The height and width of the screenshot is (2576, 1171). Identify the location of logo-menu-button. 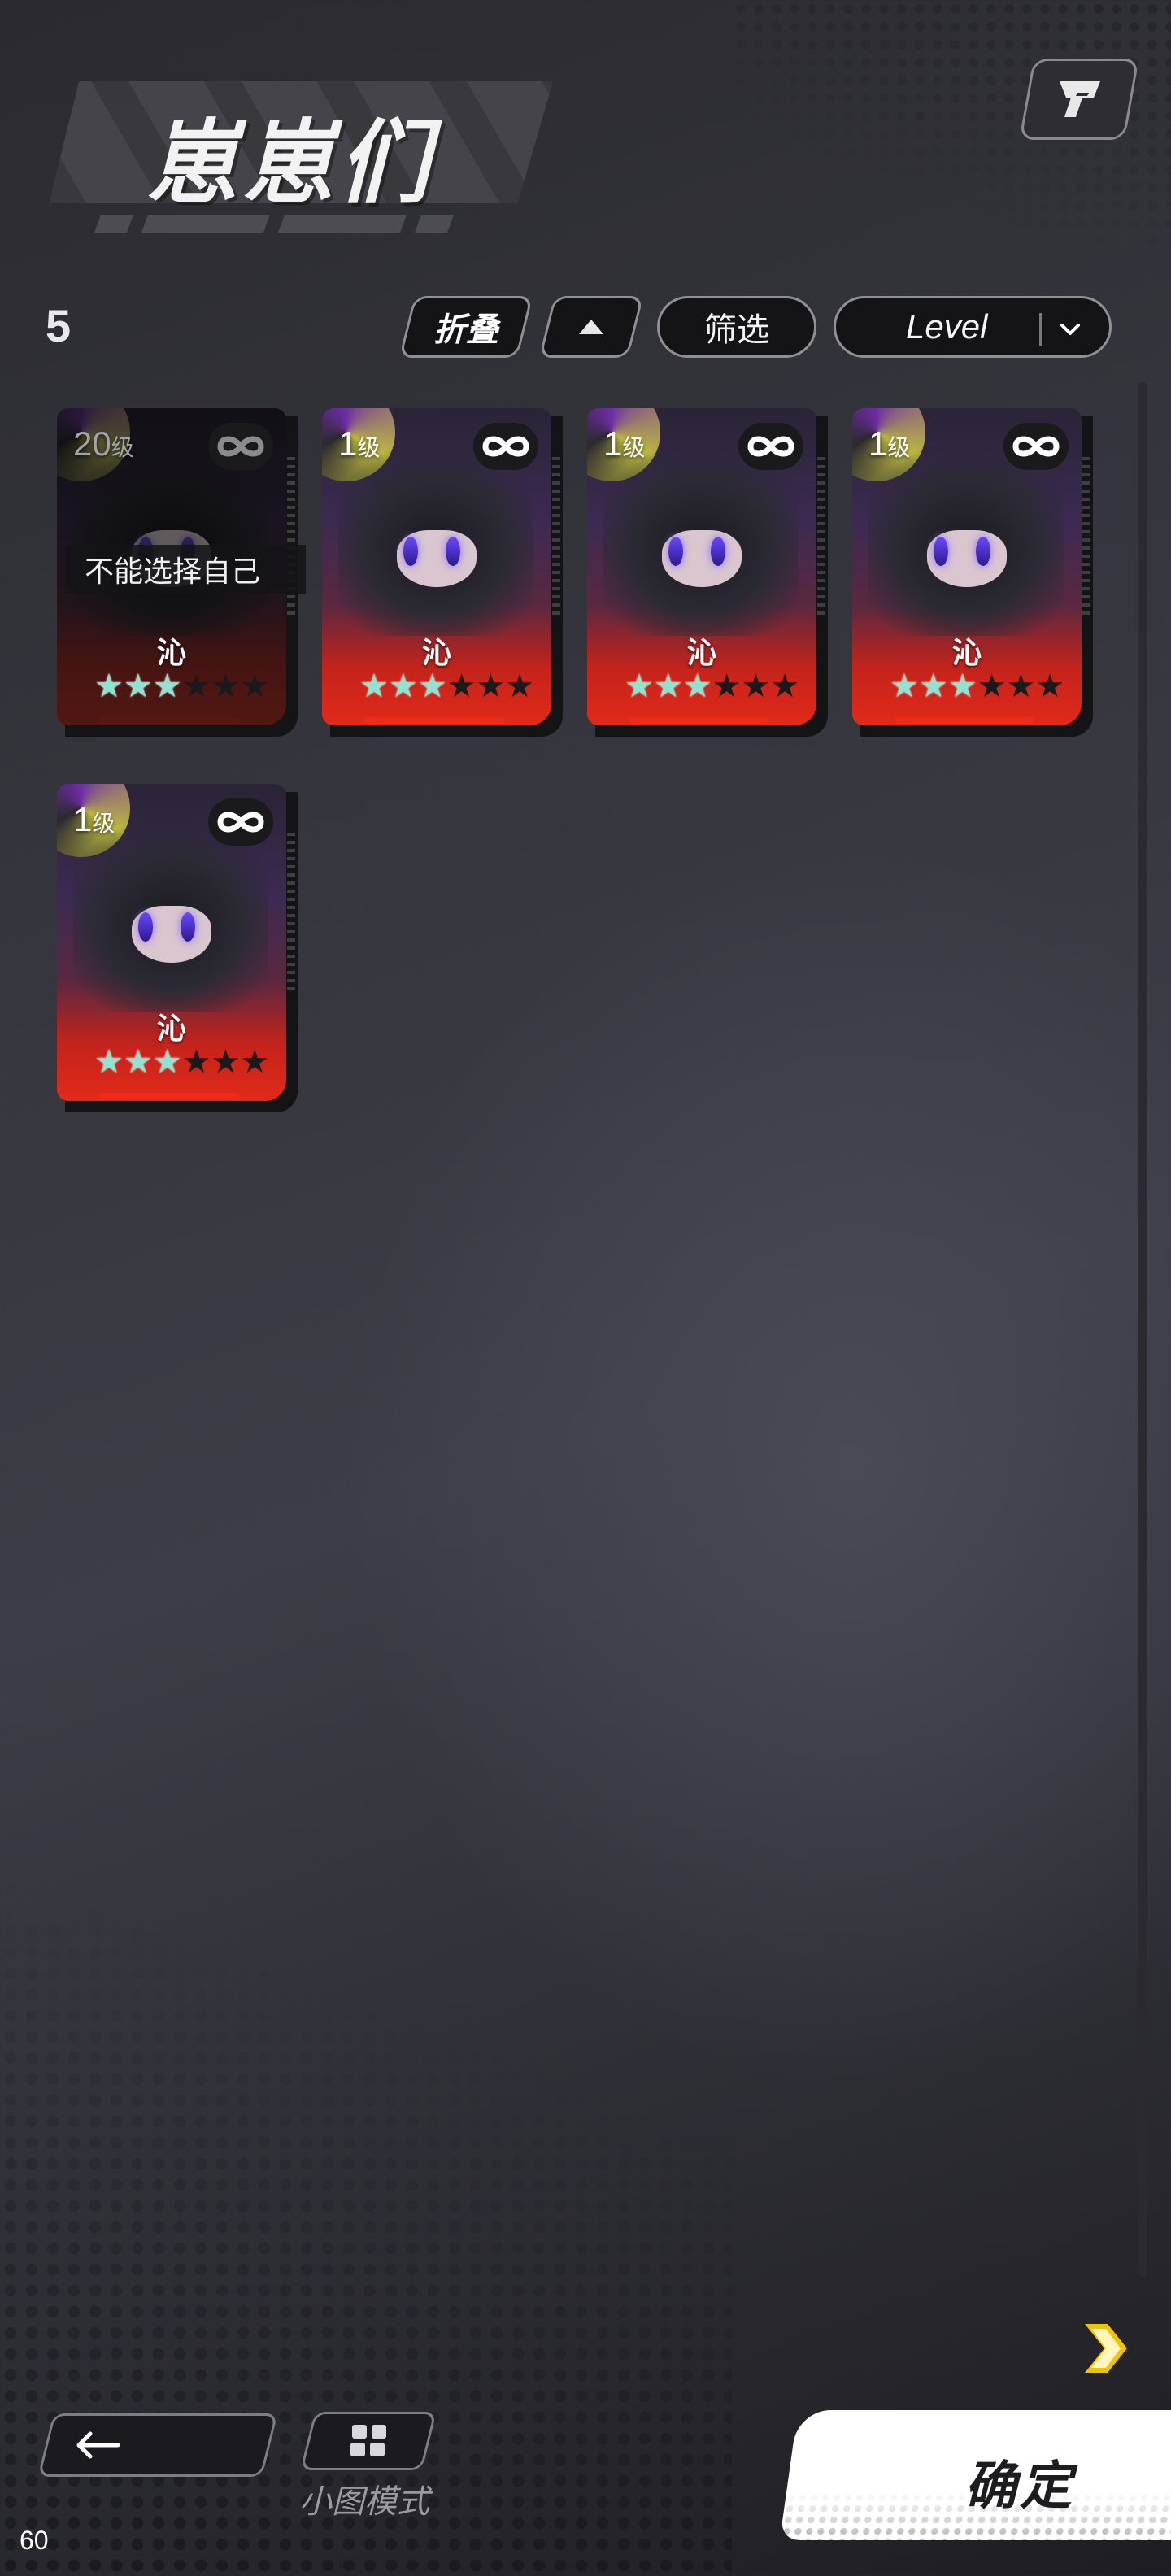
(1079, 100).